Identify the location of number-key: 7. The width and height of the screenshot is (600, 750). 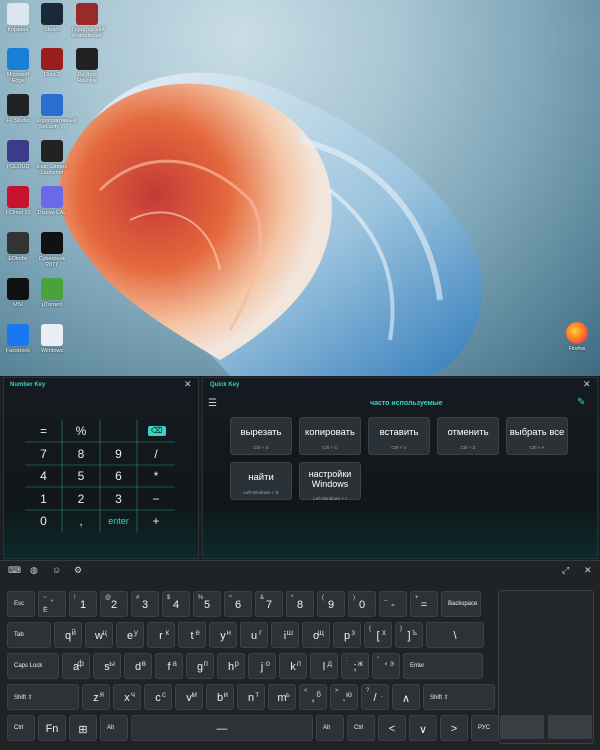
(43, 454).